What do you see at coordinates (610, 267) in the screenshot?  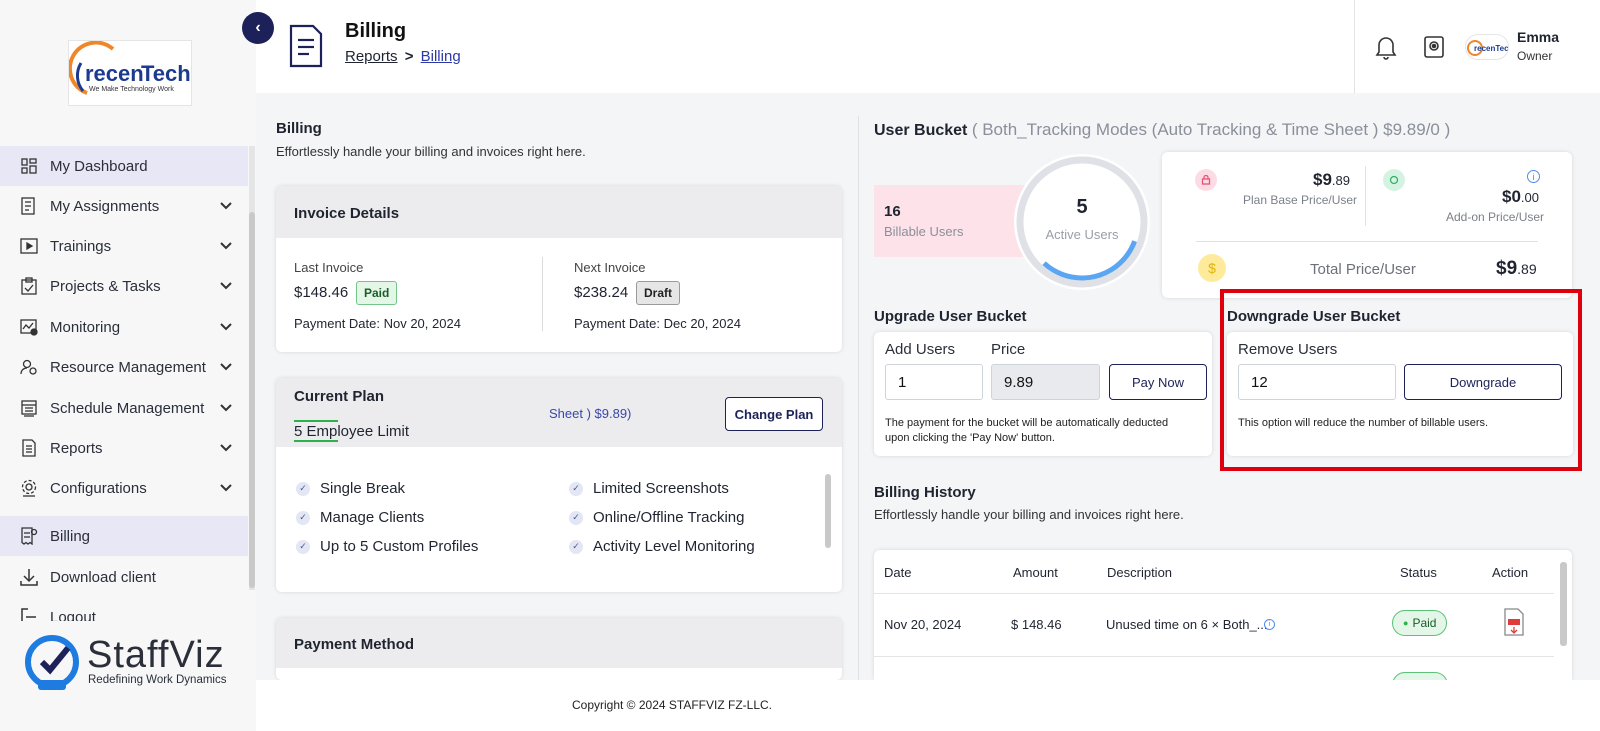 I see `next-invoice-label: Next Invoice` at bounding box center [610, 267].